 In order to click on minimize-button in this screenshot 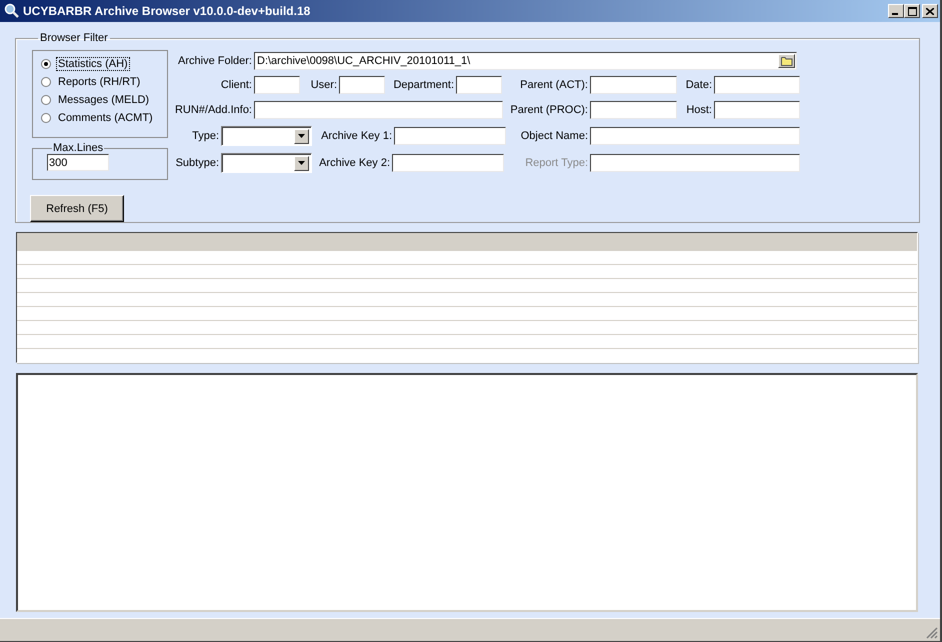, I will do `click(896, 11)`.